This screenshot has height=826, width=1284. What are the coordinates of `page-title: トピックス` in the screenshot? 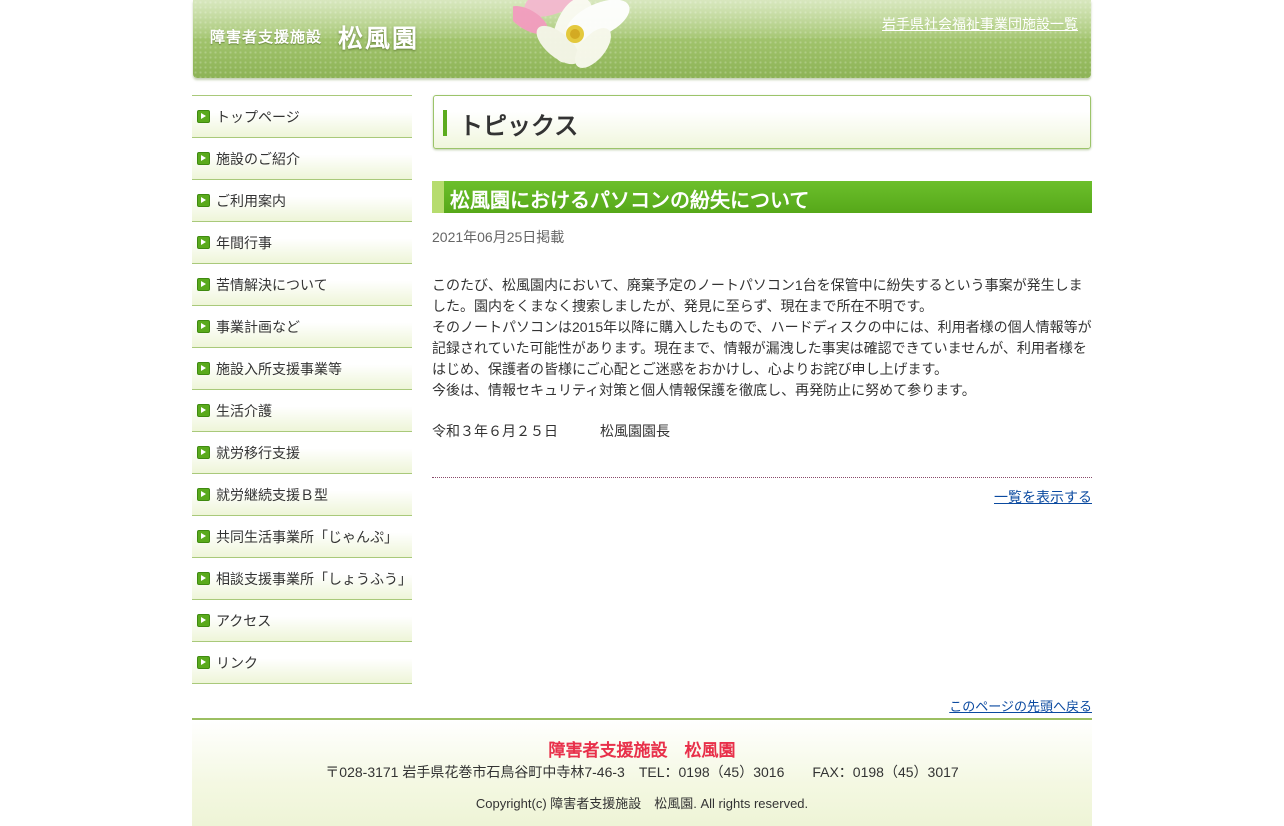 It's located at (519, 126).